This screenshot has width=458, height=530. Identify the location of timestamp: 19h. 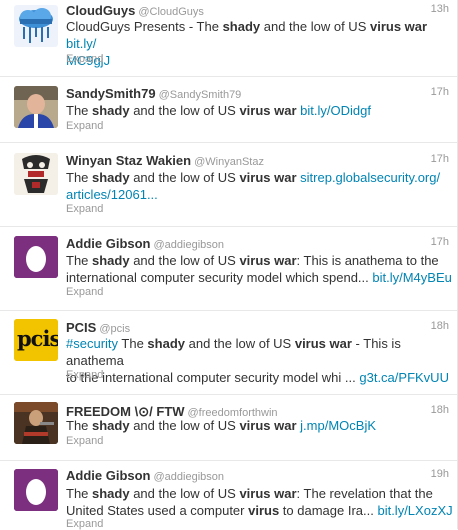
(440, 474).